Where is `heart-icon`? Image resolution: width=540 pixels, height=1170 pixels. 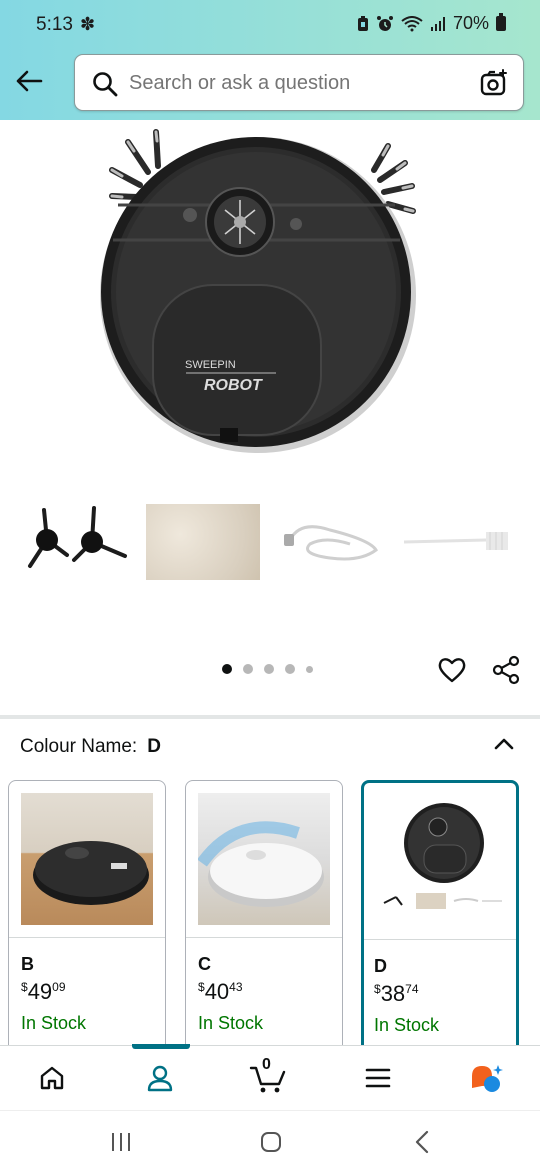
heart-icon is located at coordinates (452, 670).